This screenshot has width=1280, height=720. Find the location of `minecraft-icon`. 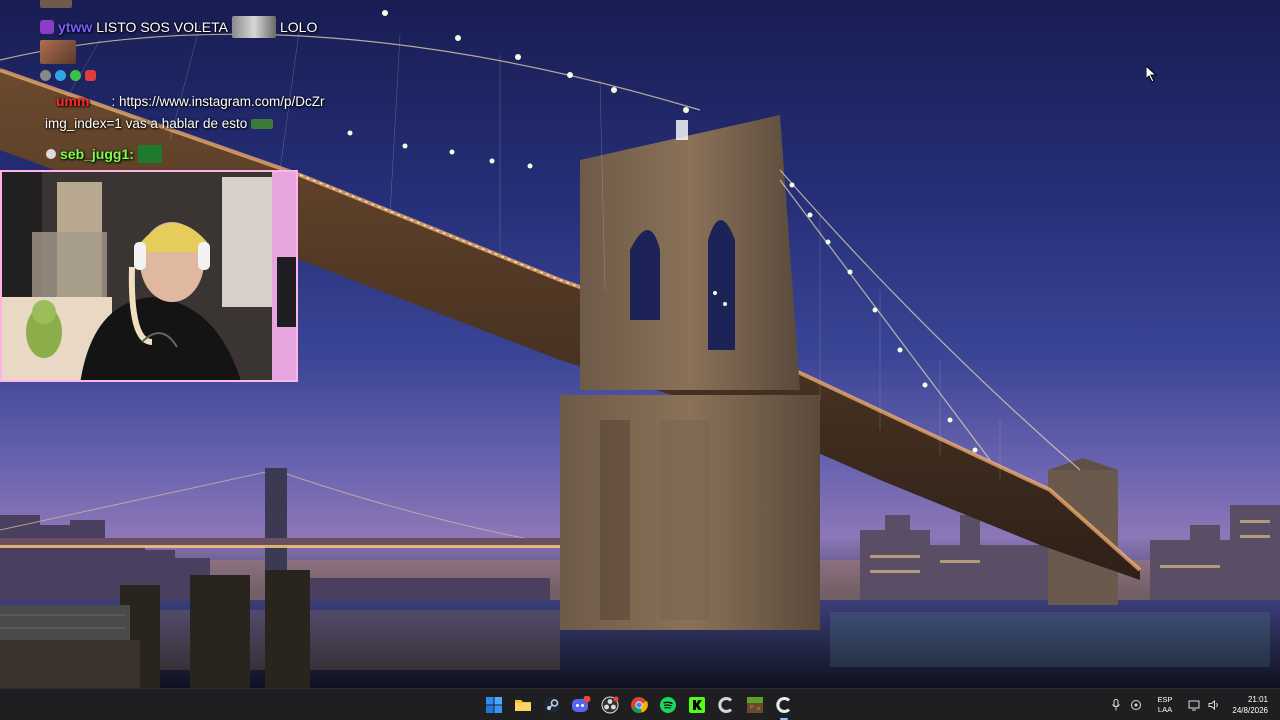

minecraft-icon is located at coordinates (755, 705).